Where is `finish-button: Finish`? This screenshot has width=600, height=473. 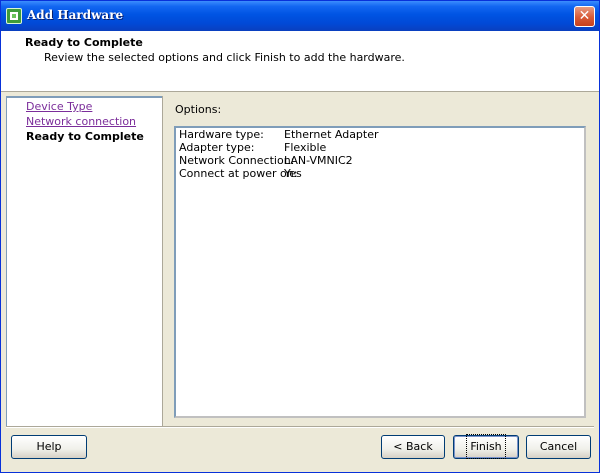
finish-button: Finish is located at coordinates (486, 446).